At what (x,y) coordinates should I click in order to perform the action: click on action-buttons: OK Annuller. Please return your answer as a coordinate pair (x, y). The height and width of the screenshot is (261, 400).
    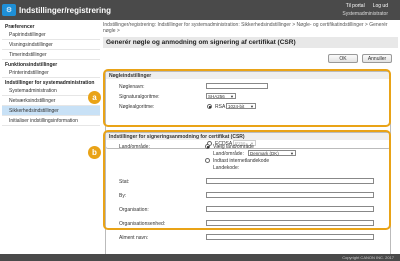
    Looking at the image, I should click on (360, 58).